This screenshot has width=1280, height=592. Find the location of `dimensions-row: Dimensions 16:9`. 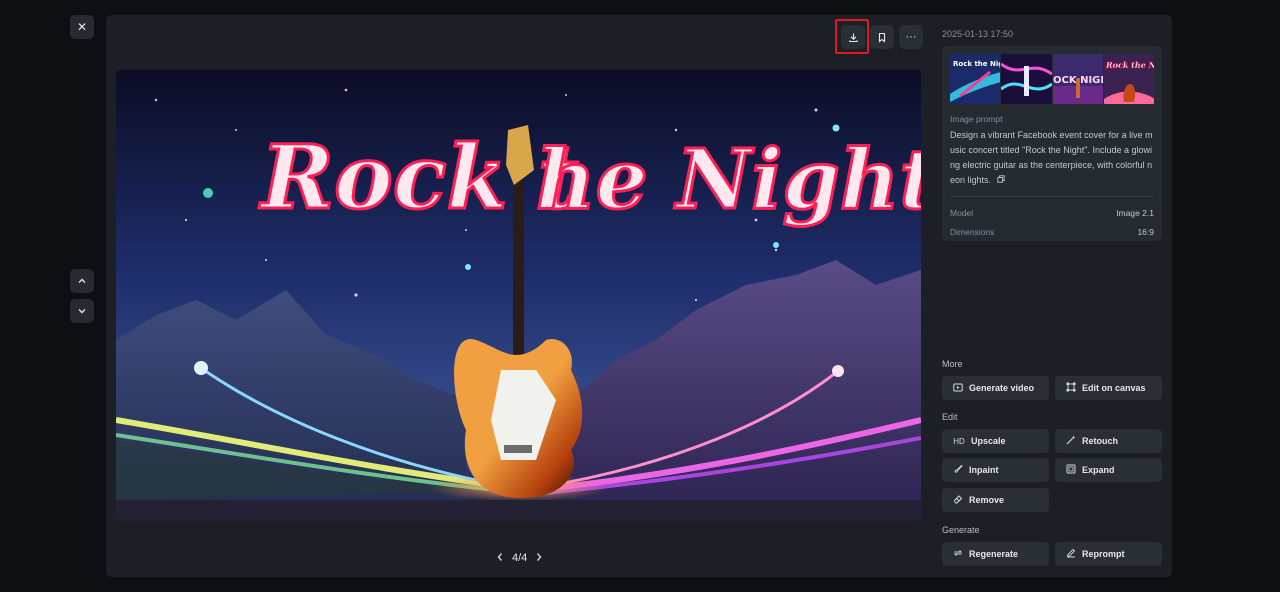

dimensions-row: Dimensions 16:9 is located at coordinates (1052, 231).